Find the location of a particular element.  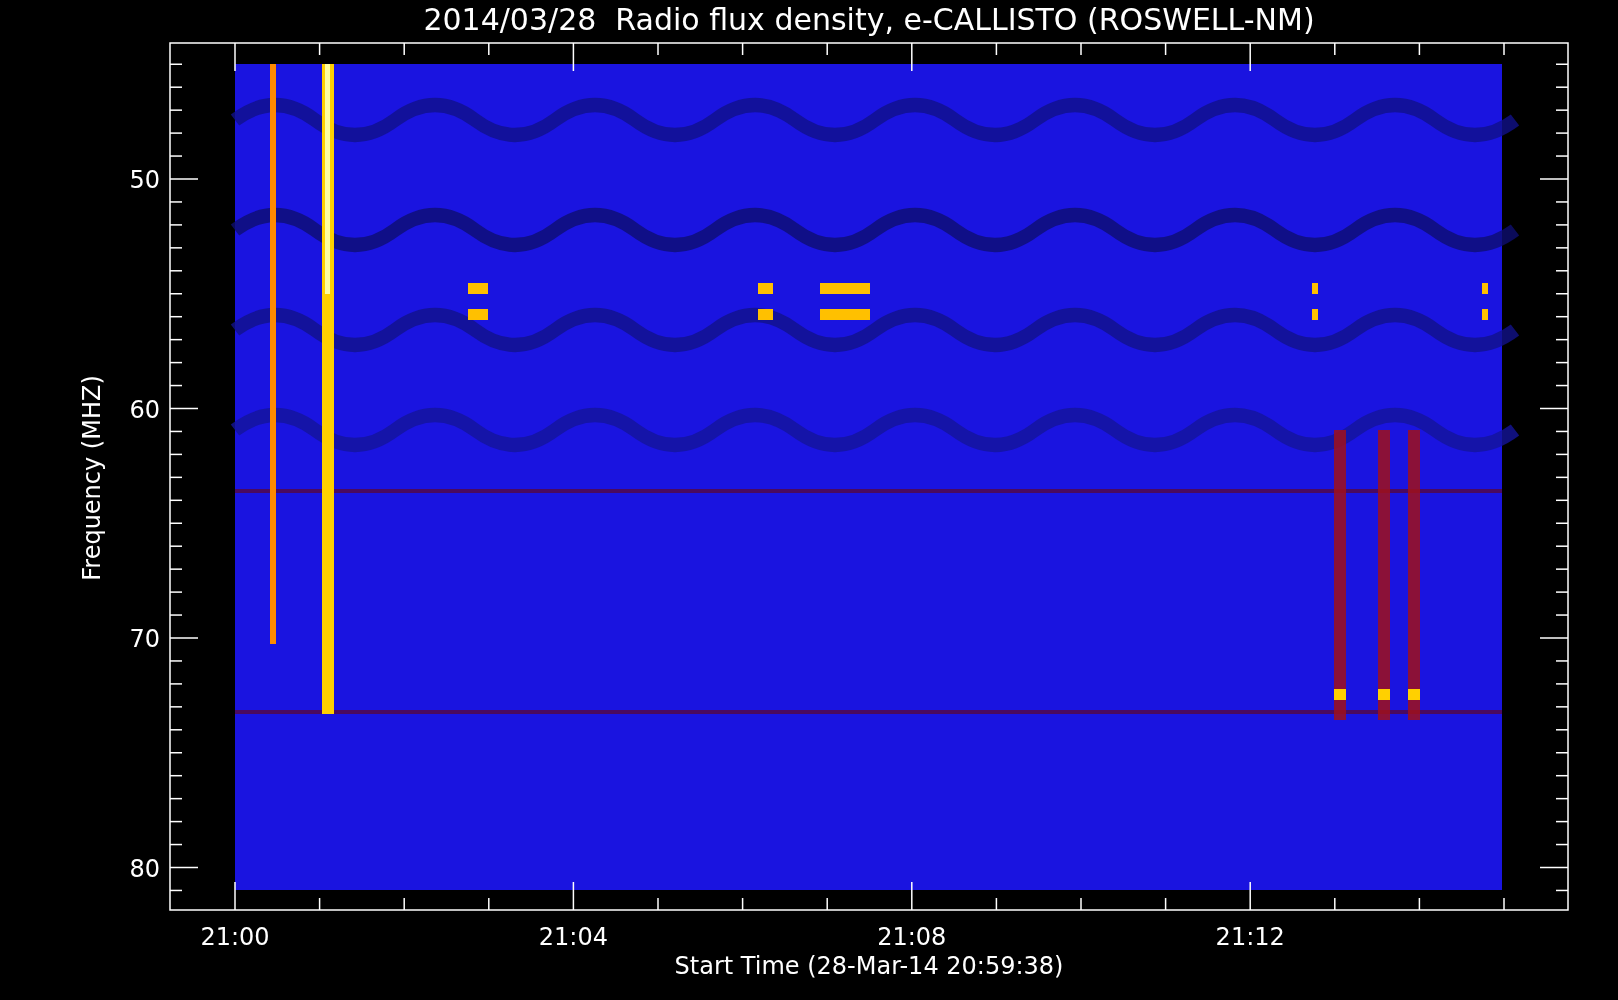

axis-title: Start Time (28-Mar-14 20:59:38) is located at coordinates (869, 966).